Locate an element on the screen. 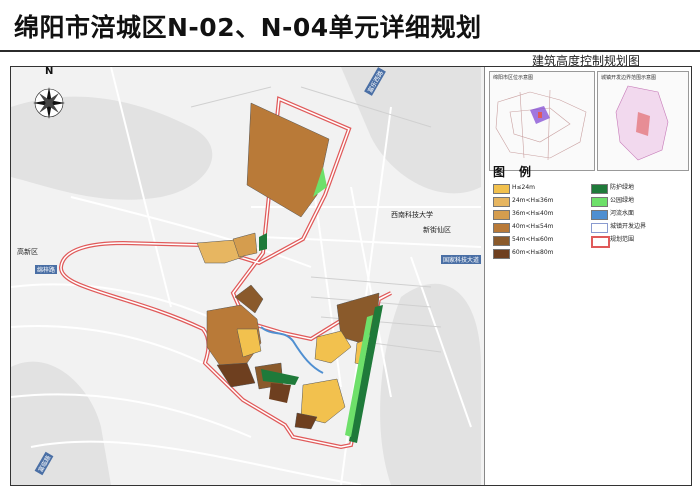 The image size is (700, 490). title-bar: 绵阳市涪城区N-02、N-04单元详细规划 is located at coordinates (350, 25).